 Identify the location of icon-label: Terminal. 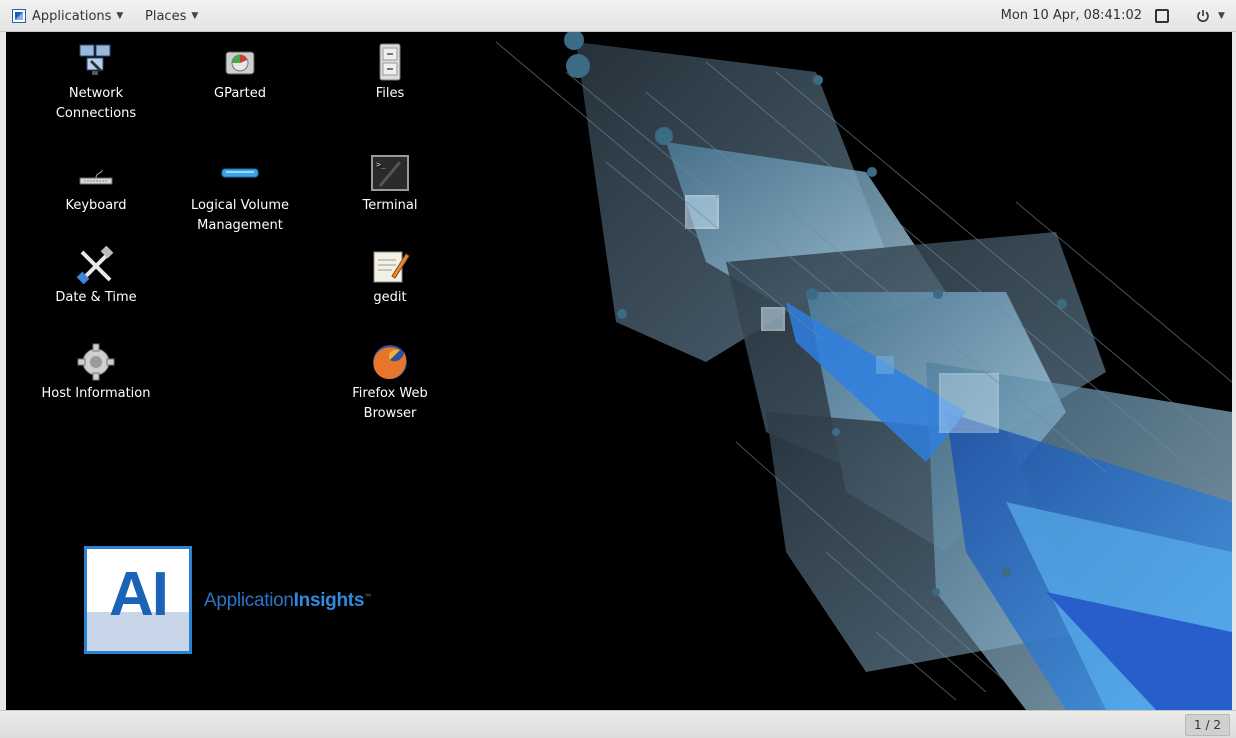
(390, 205).